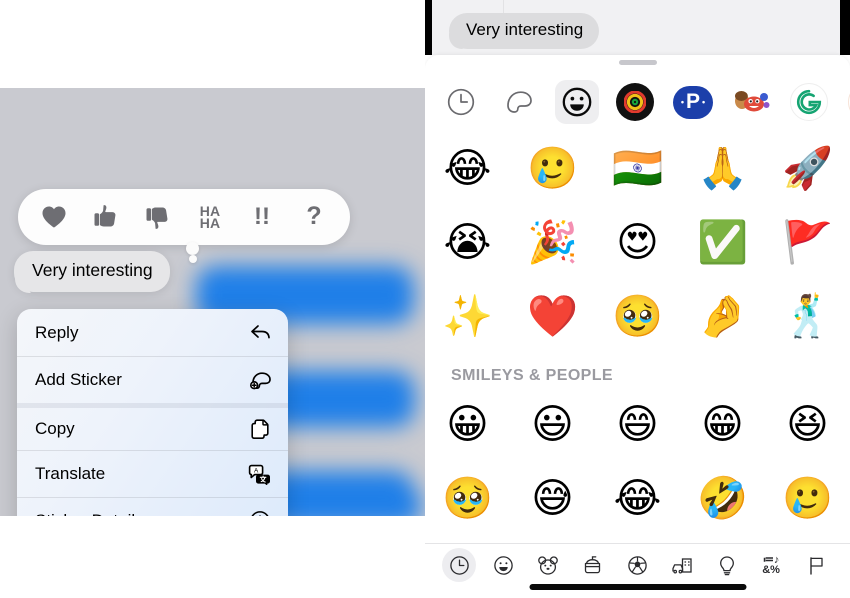  What do you see at coordinates (682, 565) in the screenshot?
I see `category-tab-travel` at bounding box center [682, 565].